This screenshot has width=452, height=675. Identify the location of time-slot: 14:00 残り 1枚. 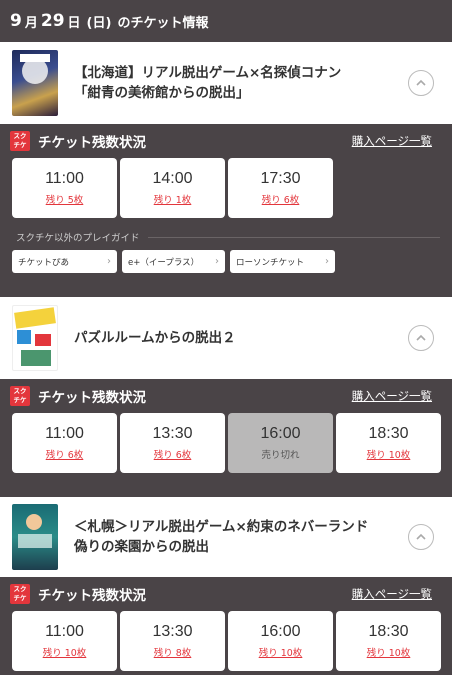
(172, 188).